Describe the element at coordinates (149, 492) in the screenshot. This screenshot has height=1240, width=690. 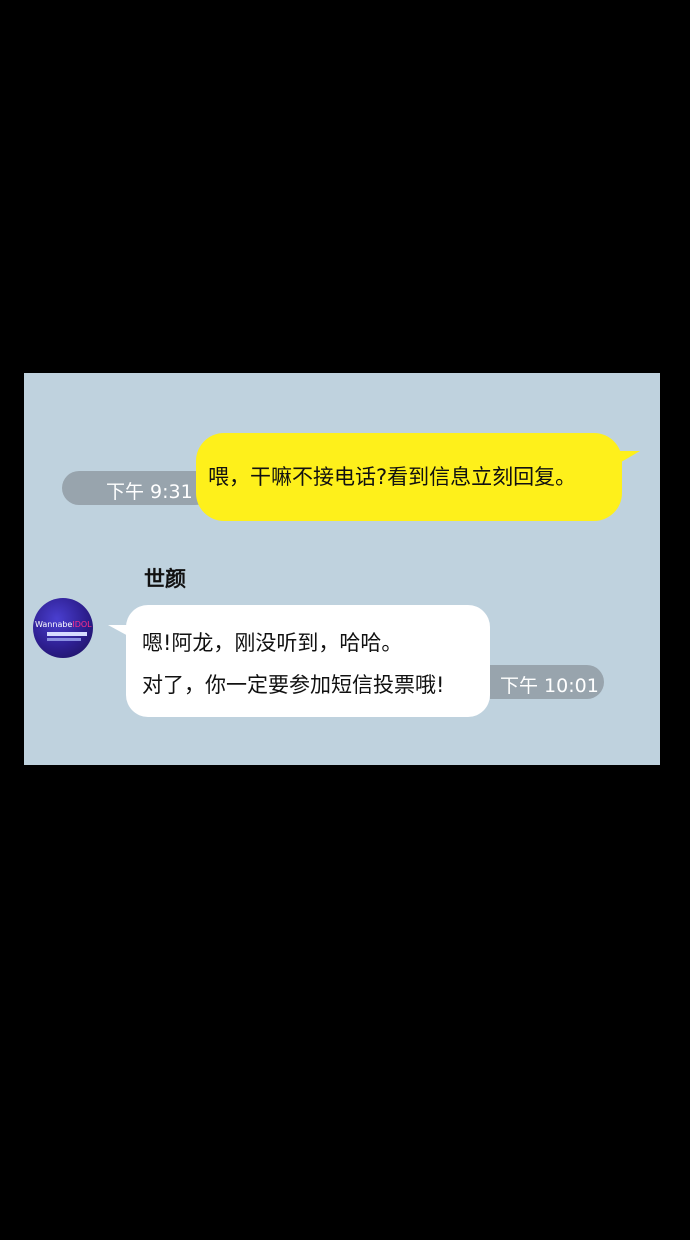
I see `outgoing-timestamp: 下午 9:31` at that location.